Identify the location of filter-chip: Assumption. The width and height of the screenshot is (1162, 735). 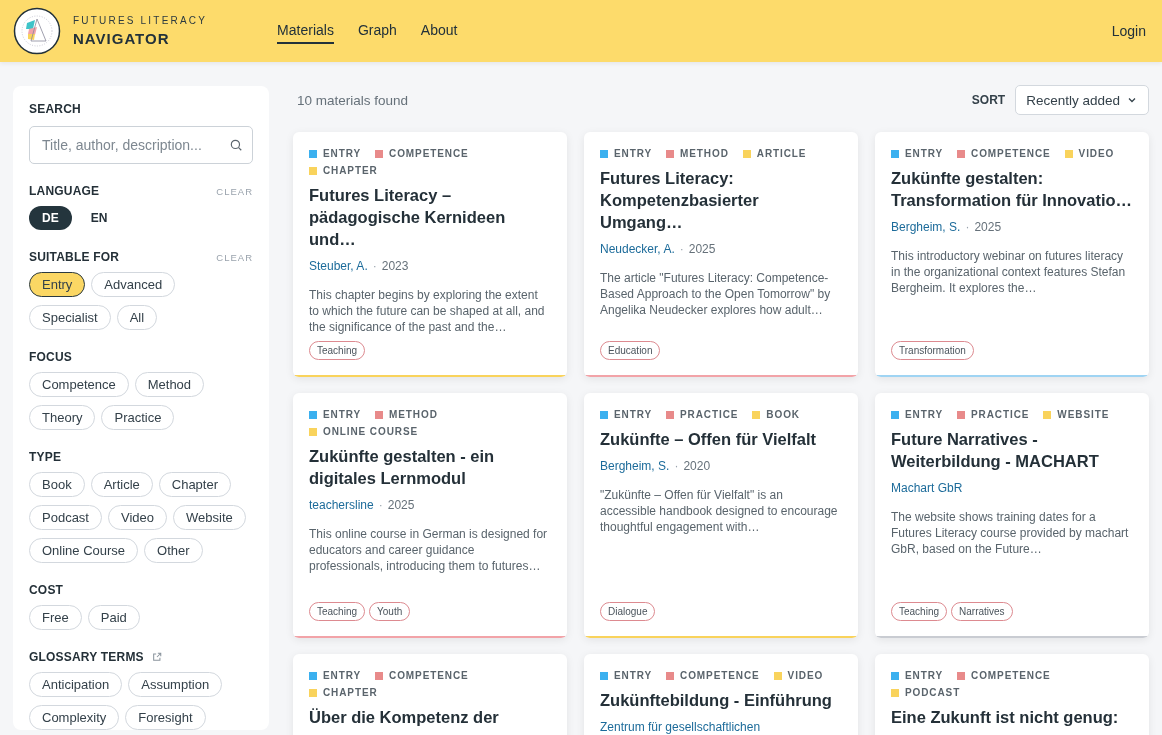
(175, 684).